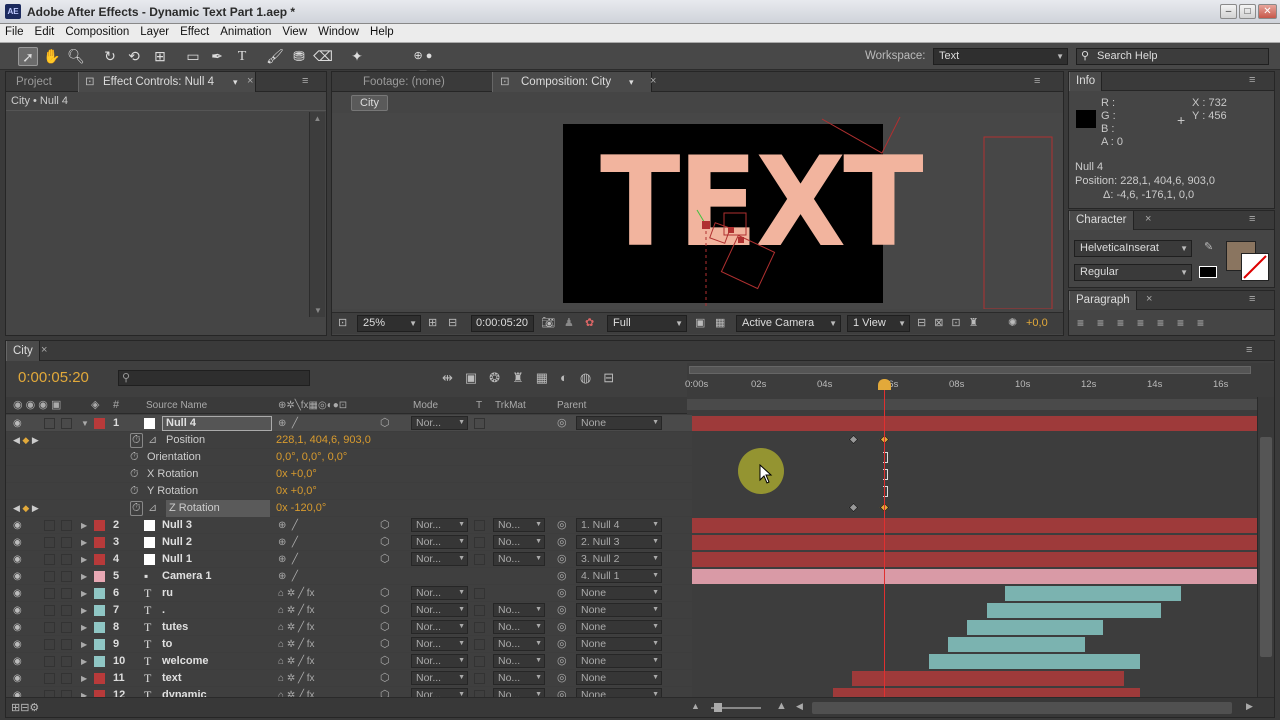  I want to click on tab-effect-controls: ⊡ Effect Controls: Null 4 ▾, so click(167, 82).